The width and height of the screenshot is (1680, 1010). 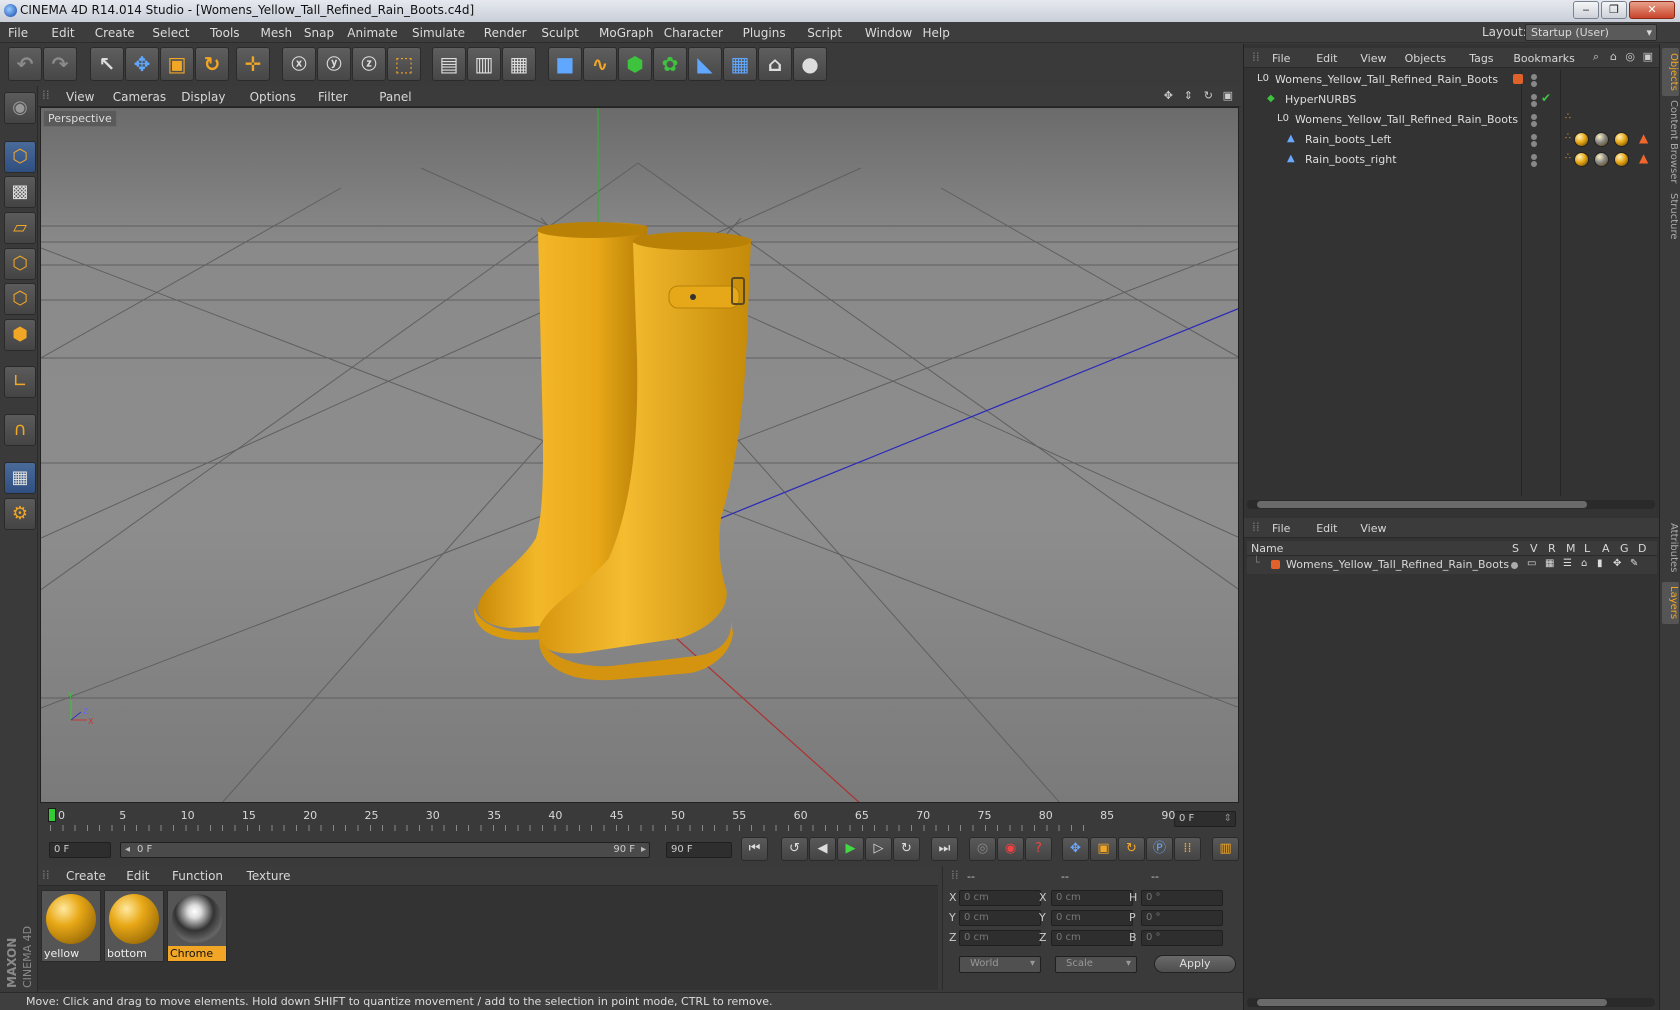 I want to click on tab-objects: Objects, so click(x=1670, y=72).